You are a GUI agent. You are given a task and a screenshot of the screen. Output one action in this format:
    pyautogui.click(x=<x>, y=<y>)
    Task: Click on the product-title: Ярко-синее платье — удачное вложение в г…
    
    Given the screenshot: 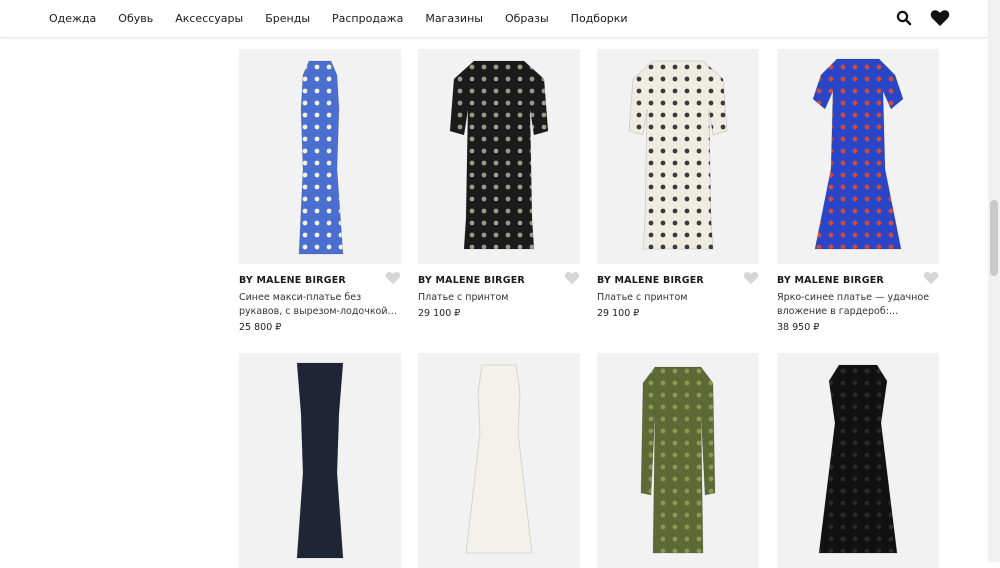 What is the action you would take?
    pyautogui.click(x=858, y=305)
    